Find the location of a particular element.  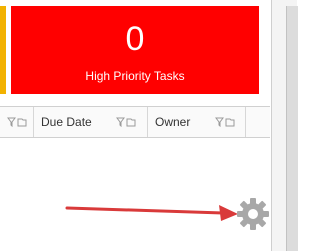

grid-header: Due Date Owner is located at coordinates (135, 122).